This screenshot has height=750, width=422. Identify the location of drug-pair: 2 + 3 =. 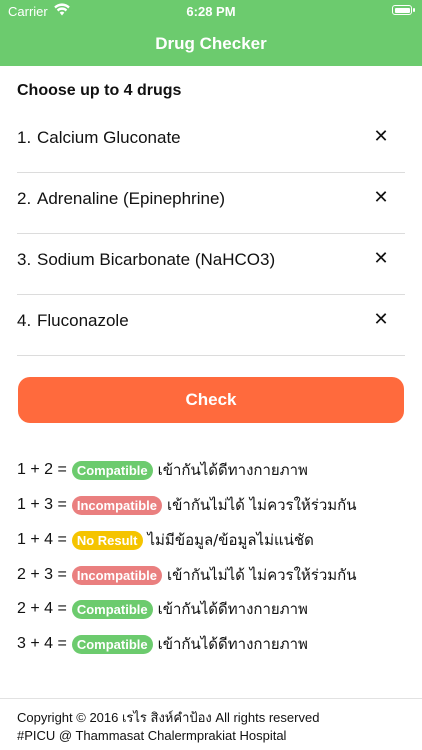
(42, 574).